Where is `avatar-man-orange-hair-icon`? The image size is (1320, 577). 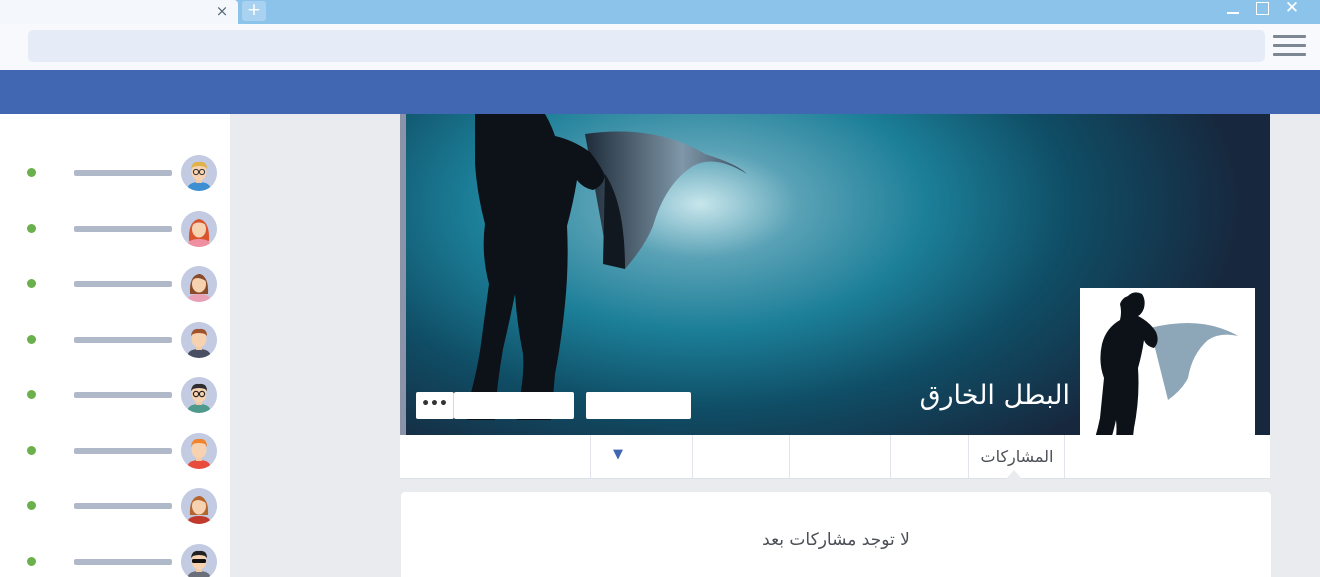
avatar-man-orange-hair-icon is located at coordinates (199, 451).